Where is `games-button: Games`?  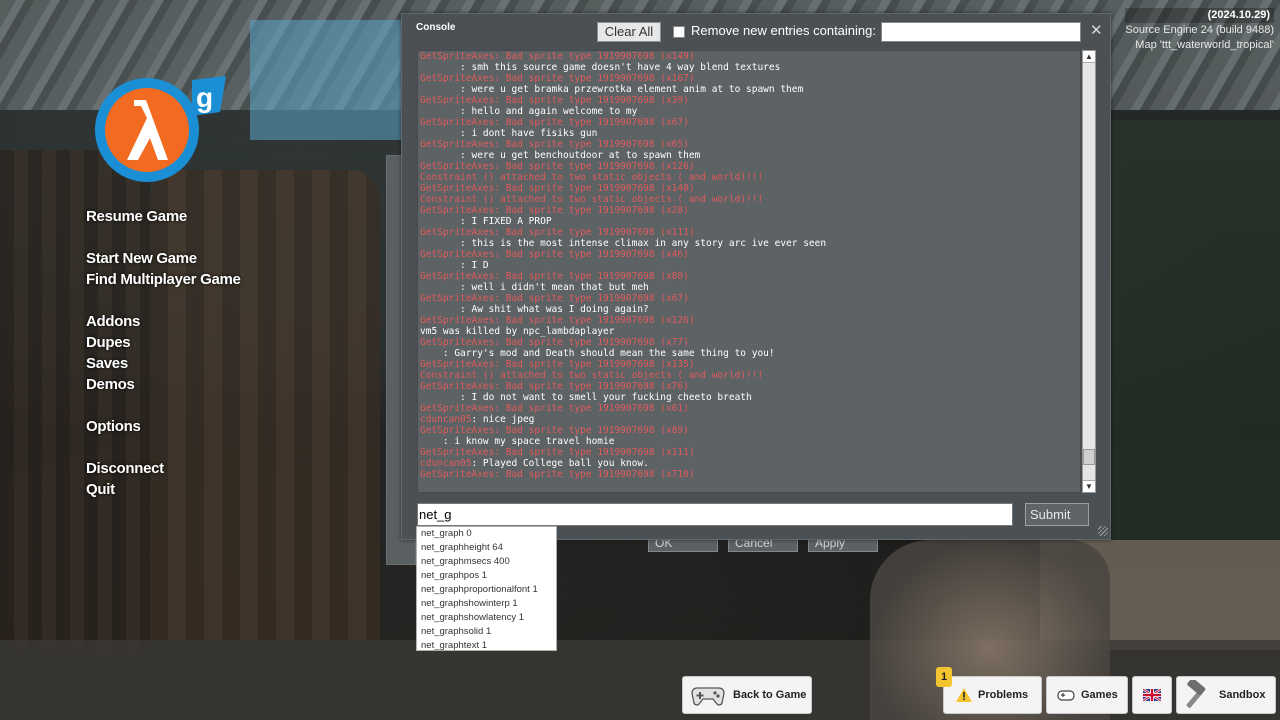
games-button: Games is located at coordinates (1087, 695).